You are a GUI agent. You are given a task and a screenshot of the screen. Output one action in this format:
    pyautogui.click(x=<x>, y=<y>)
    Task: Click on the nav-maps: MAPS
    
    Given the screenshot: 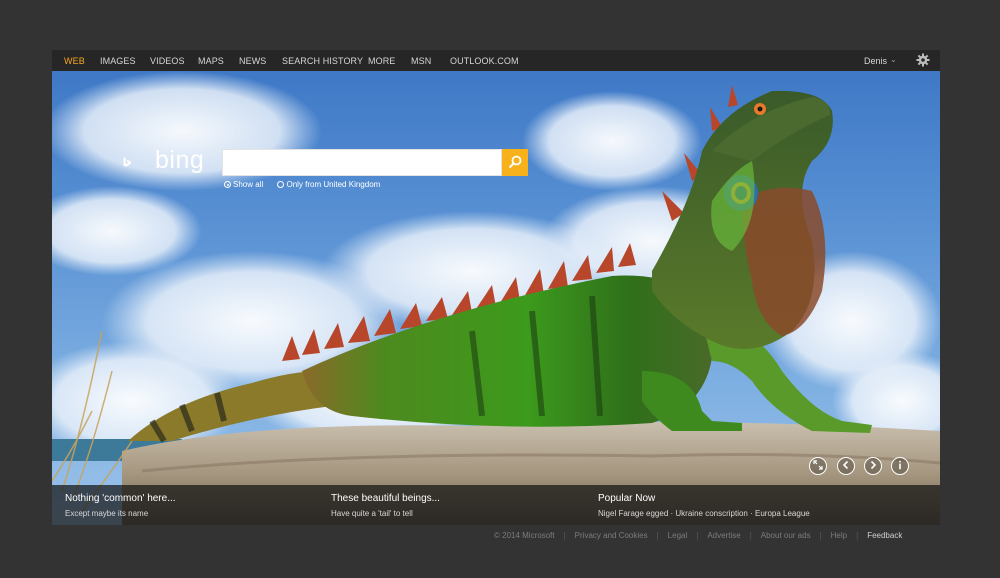 What is the action you would take?
    pyautogui.click(x=211, y=61)
    